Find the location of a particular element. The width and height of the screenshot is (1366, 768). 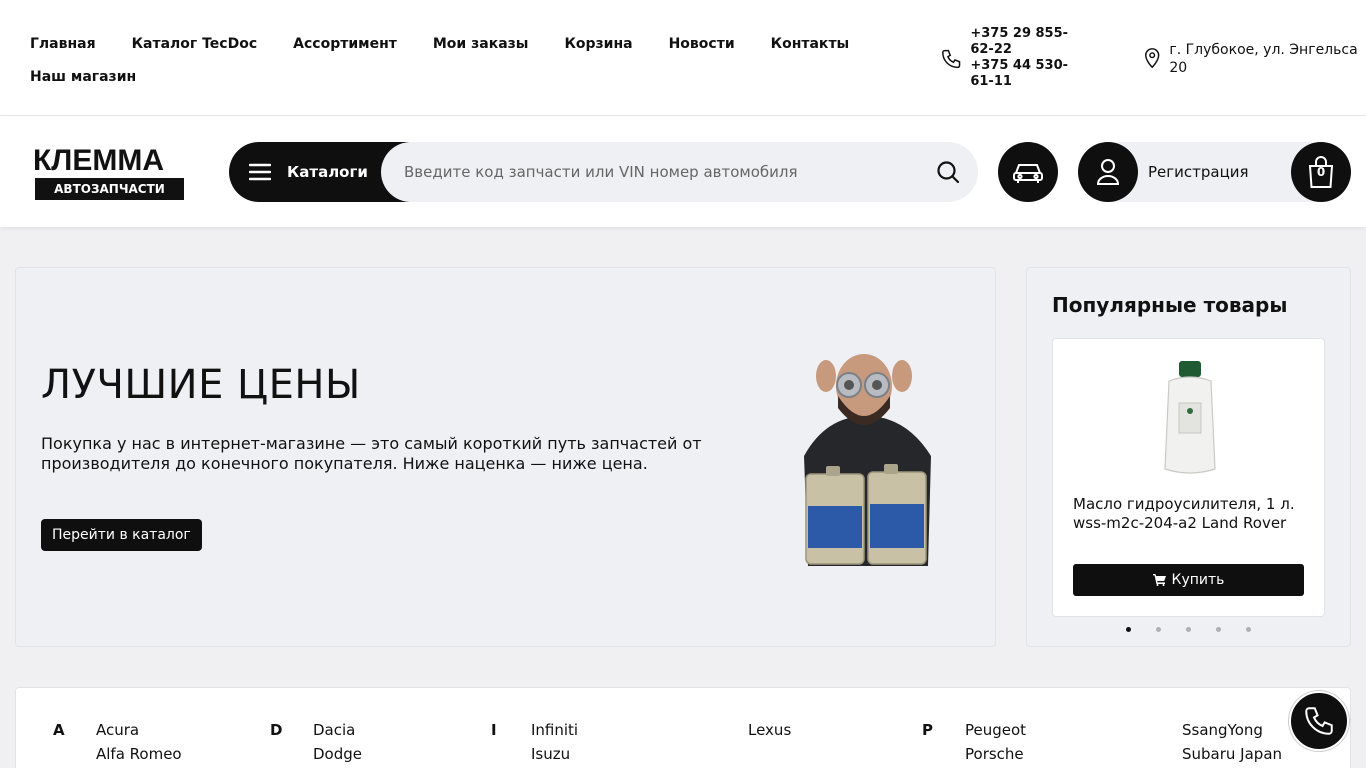

popular-products-title: Популярные товары is located at coordinates (1170, 305).